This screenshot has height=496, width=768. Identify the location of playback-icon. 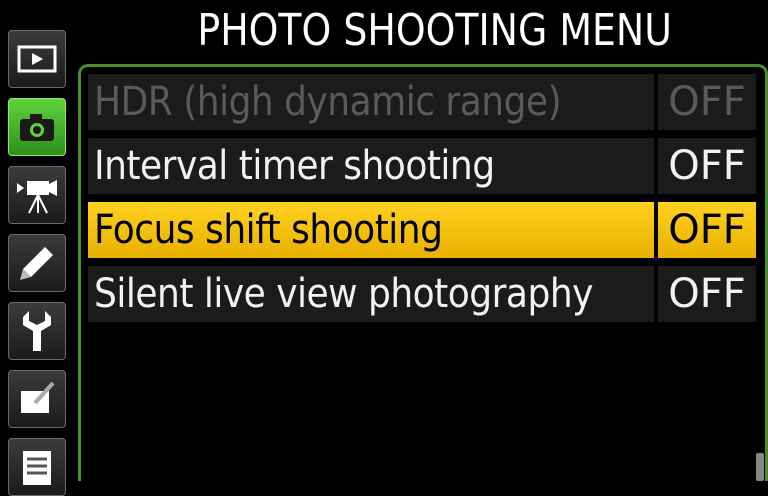
(37, 59).